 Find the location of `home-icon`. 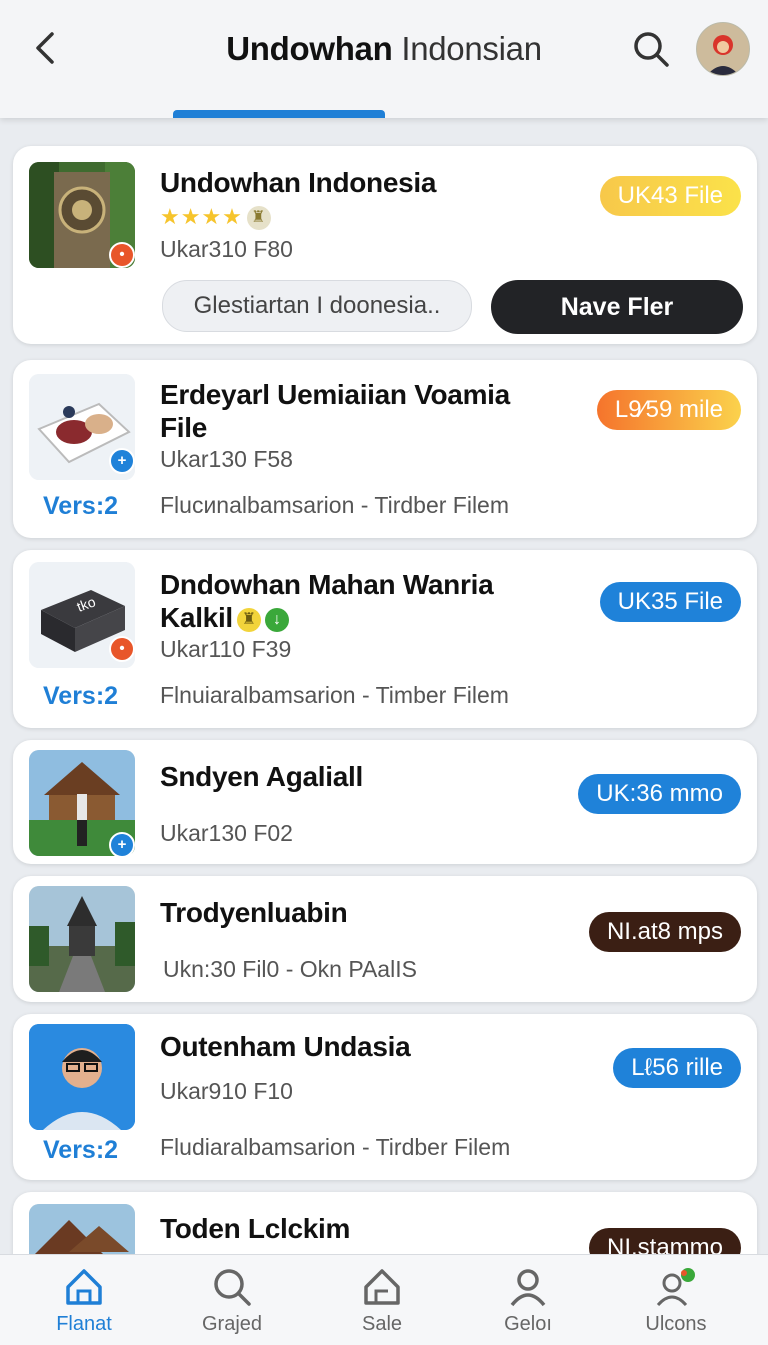

home-icon is located at coordinates (84, 1287).